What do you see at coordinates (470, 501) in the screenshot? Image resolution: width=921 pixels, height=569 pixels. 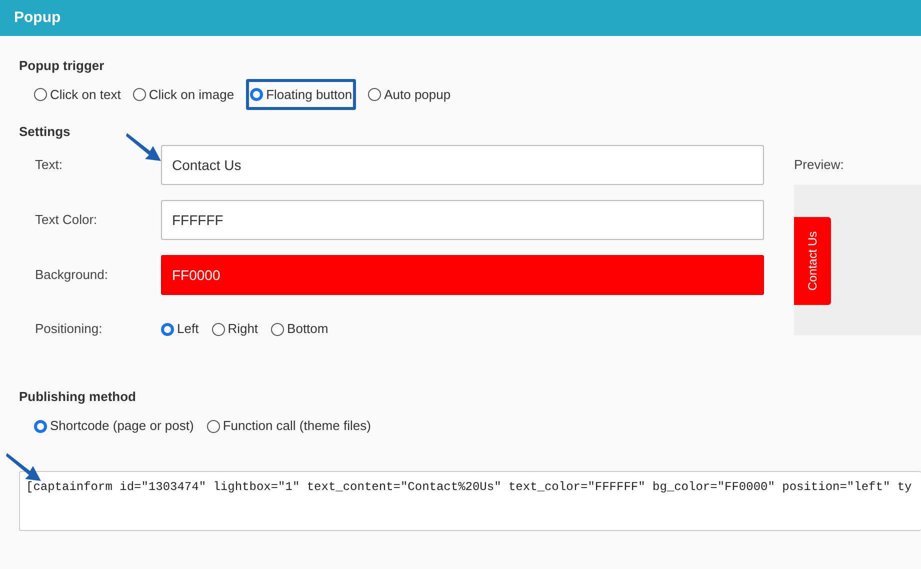 I see `shortcode-textarea: [captainform id="1303474" lightbox="1" text_content="Contact%20Us" text_color="FFFFFF" bg_color="FF0000" position="left" ty` at bounding box center [470, 501].